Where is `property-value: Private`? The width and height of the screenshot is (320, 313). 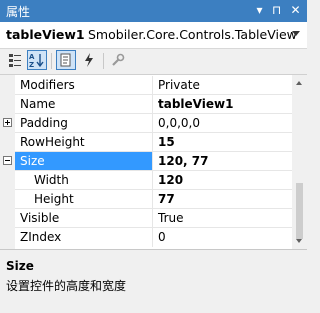
property-value: Private is located at coordinates (179, 85).